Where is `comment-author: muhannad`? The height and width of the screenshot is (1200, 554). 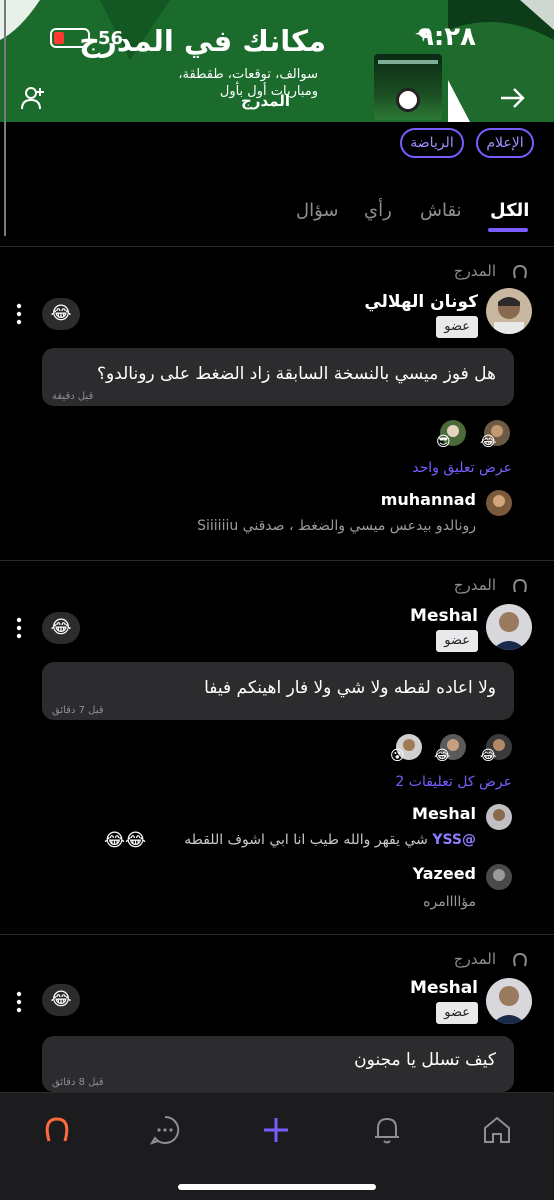
comment-author: muhannad is located at coordinates (428, 499).